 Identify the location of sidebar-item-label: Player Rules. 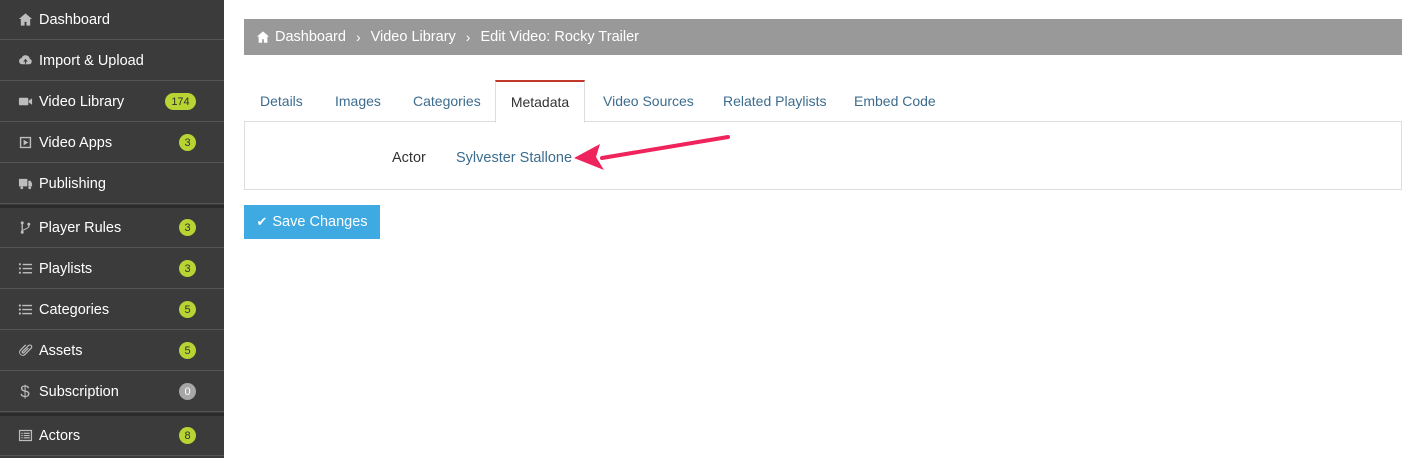
(80, 227).